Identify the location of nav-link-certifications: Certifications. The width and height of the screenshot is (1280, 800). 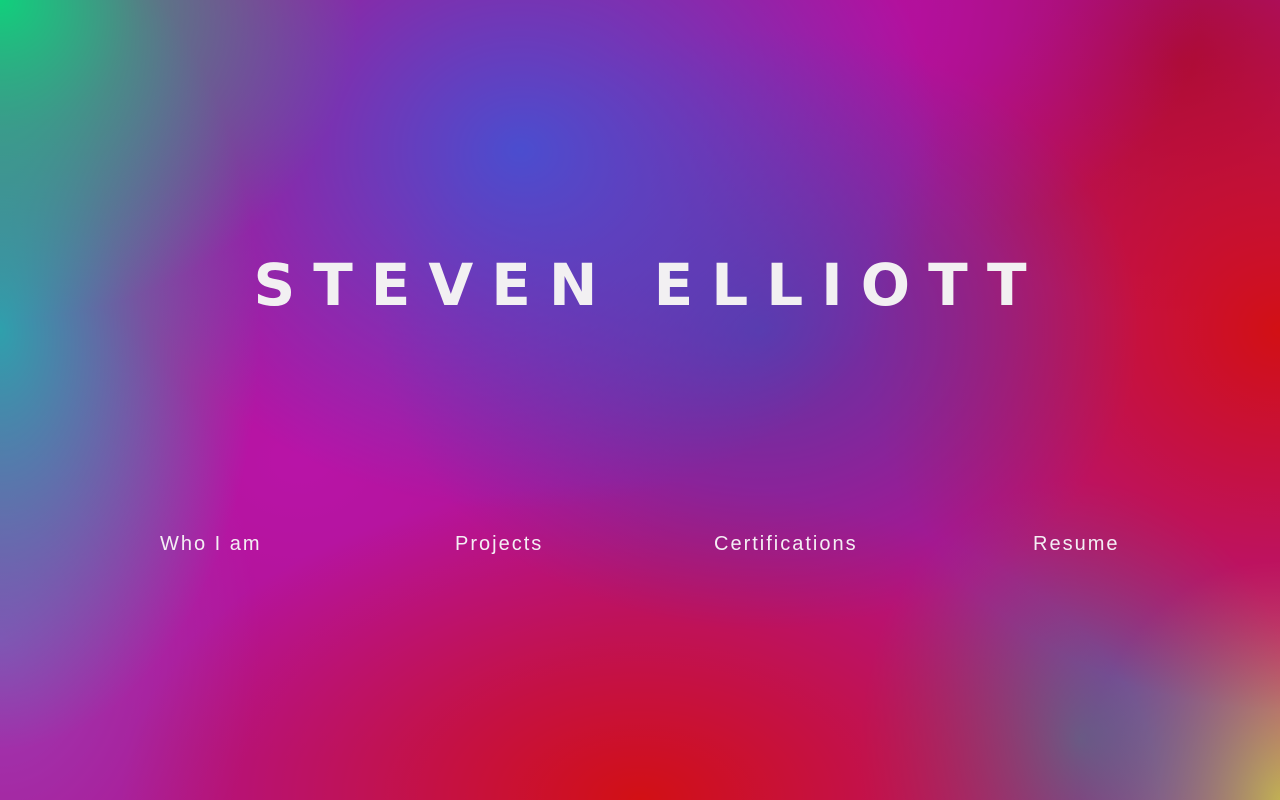
(786, 544).